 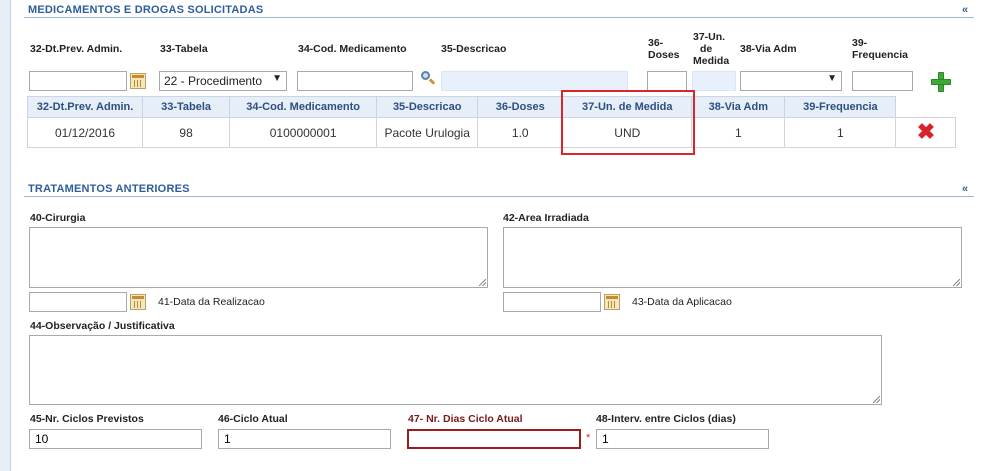 I want to click on label-unidade-line2: de, so click(x=706, y=49).